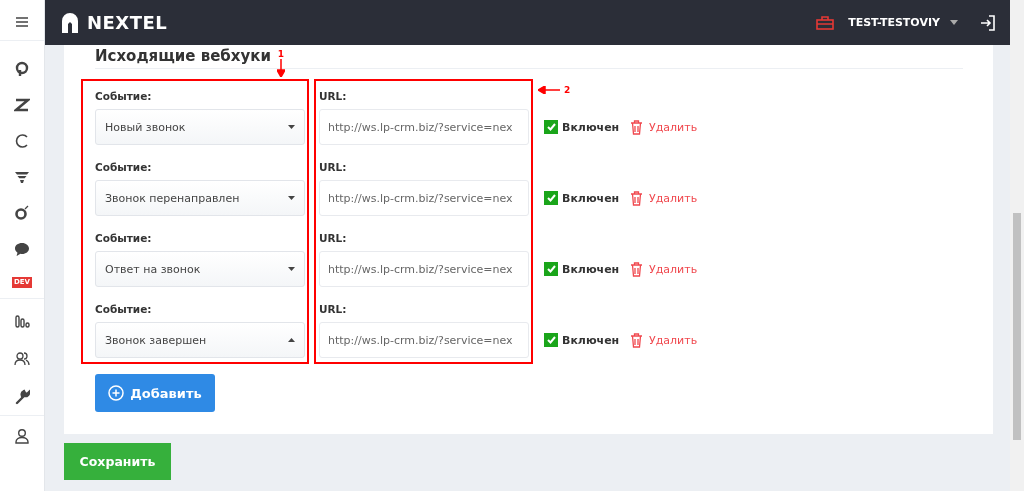  I want to click on event-dropdown: Ответ на звонок, so click(200, 269).